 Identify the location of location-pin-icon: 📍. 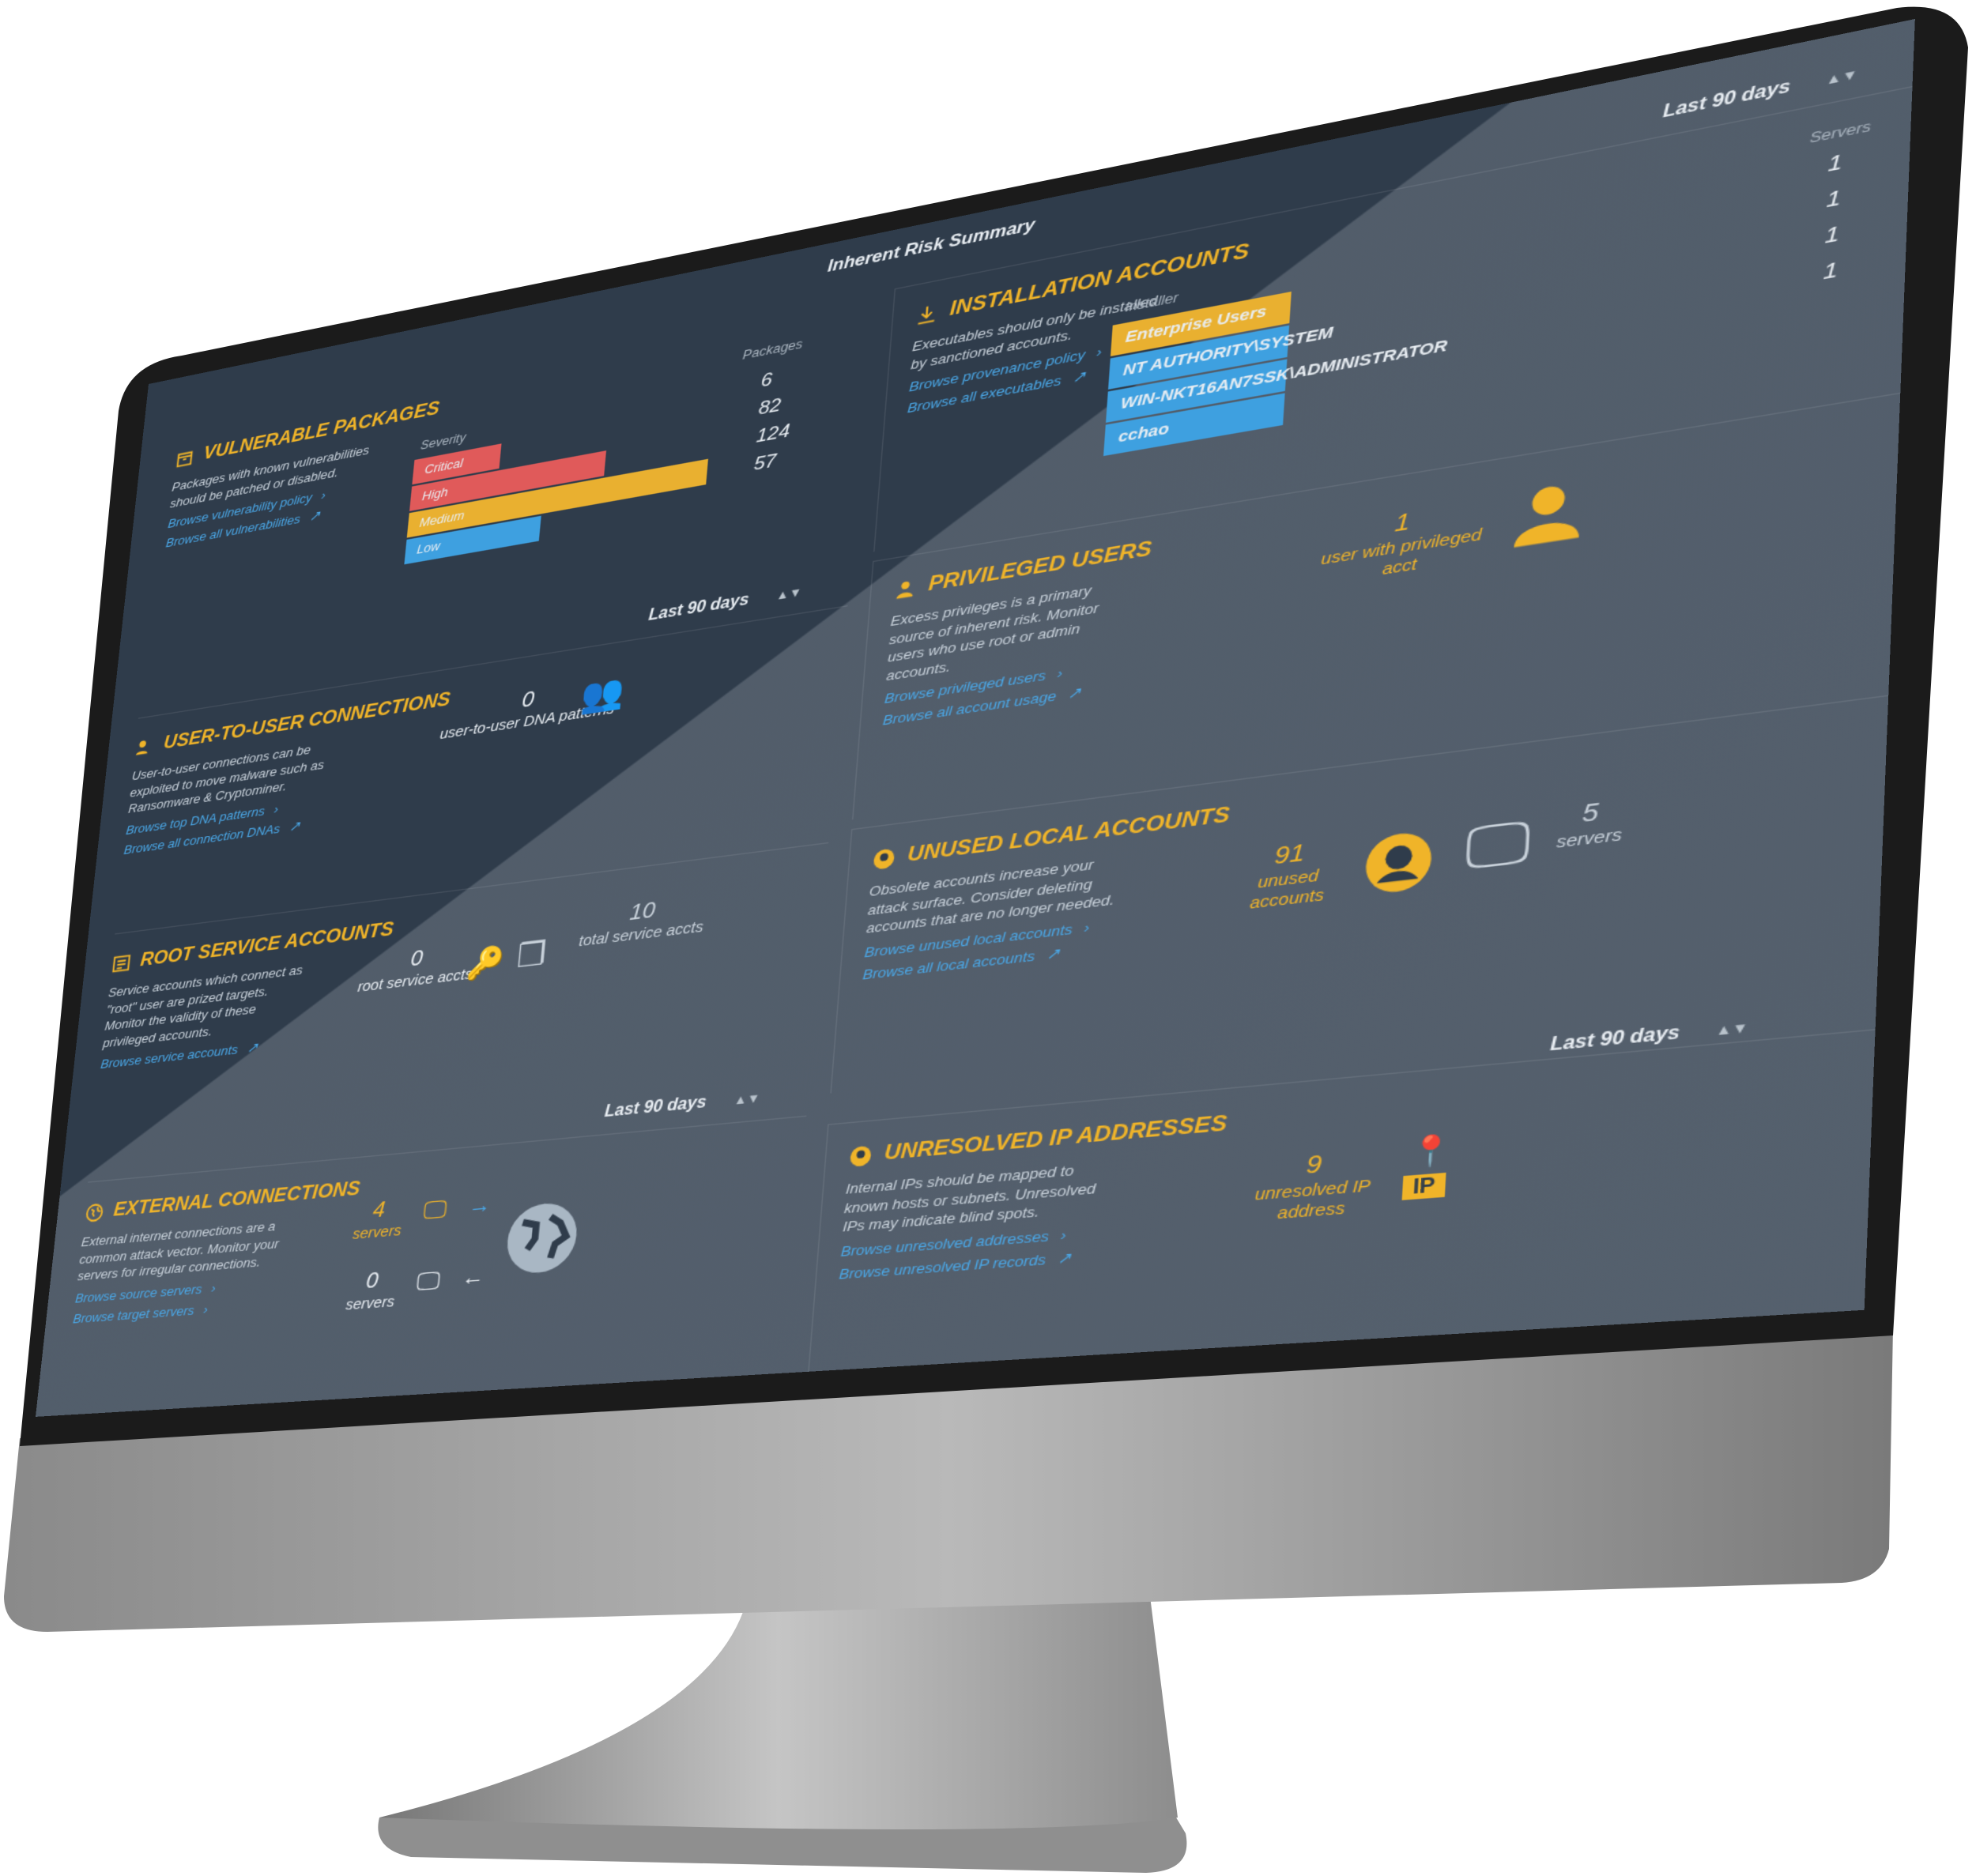
(1430, 1151).